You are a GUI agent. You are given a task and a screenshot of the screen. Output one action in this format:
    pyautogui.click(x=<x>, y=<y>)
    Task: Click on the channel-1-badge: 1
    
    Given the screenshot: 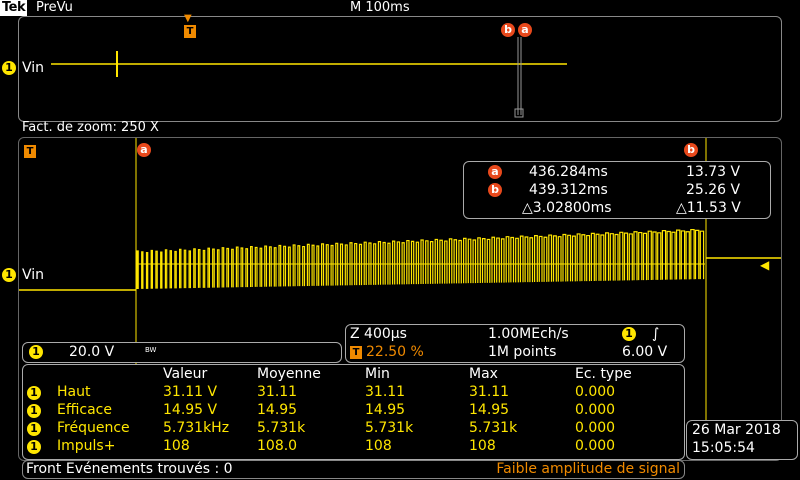 What is the action you would take?
    pyautogui.click(x=36, y=352)
    